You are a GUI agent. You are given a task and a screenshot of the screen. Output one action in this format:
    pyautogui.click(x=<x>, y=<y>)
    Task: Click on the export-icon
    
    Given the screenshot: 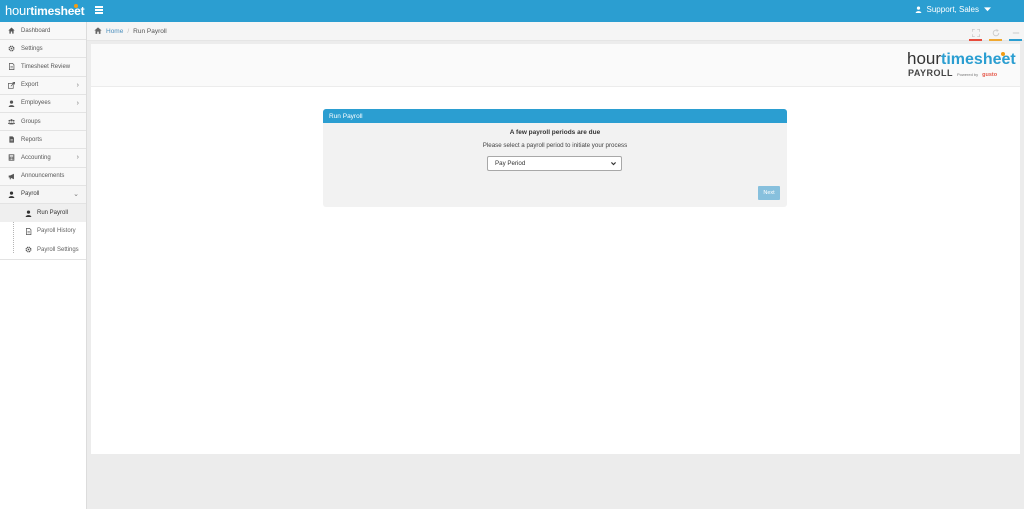 What is the action you would take?
    pyautogui.click(x=11, y=85)
    